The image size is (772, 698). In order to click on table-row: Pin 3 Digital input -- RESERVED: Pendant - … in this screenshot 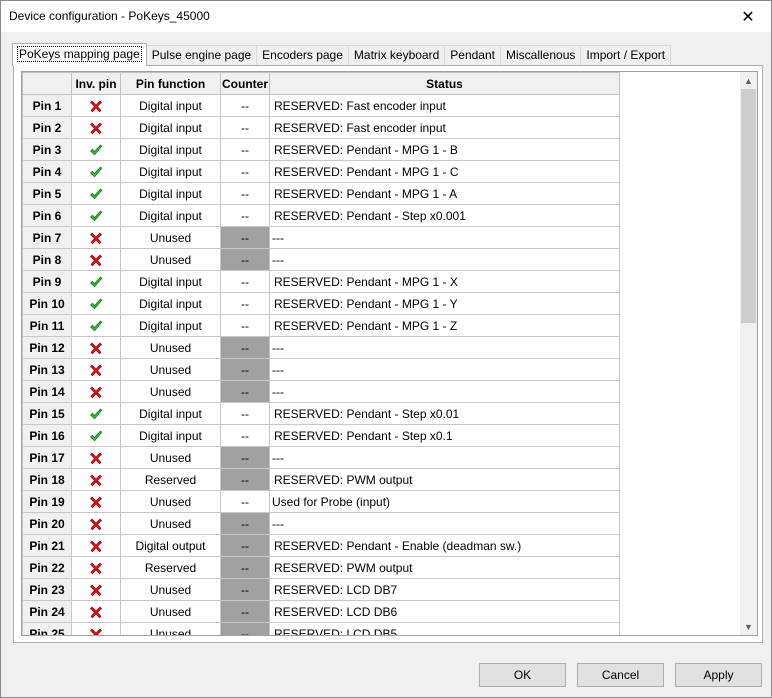, I will do `click(321, 149)`.